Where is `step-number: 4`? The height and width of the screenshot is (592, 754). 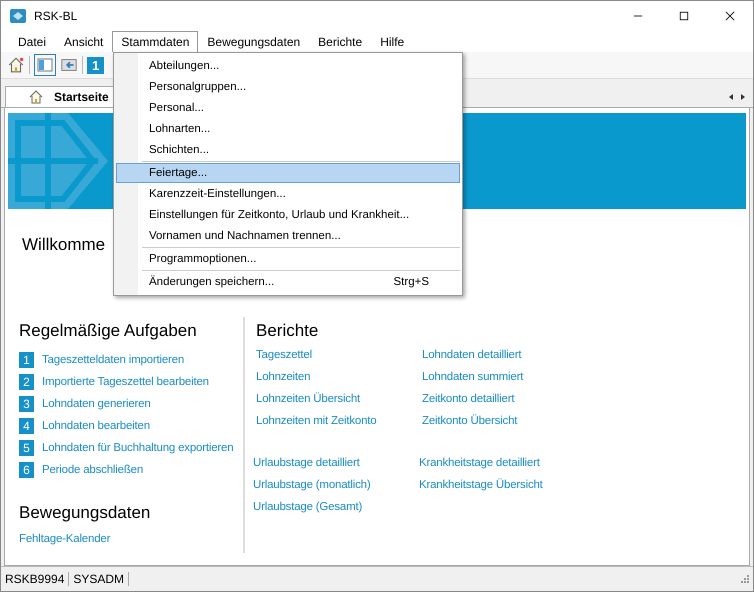 step-number: 4 is located at coordinates (26, 426).